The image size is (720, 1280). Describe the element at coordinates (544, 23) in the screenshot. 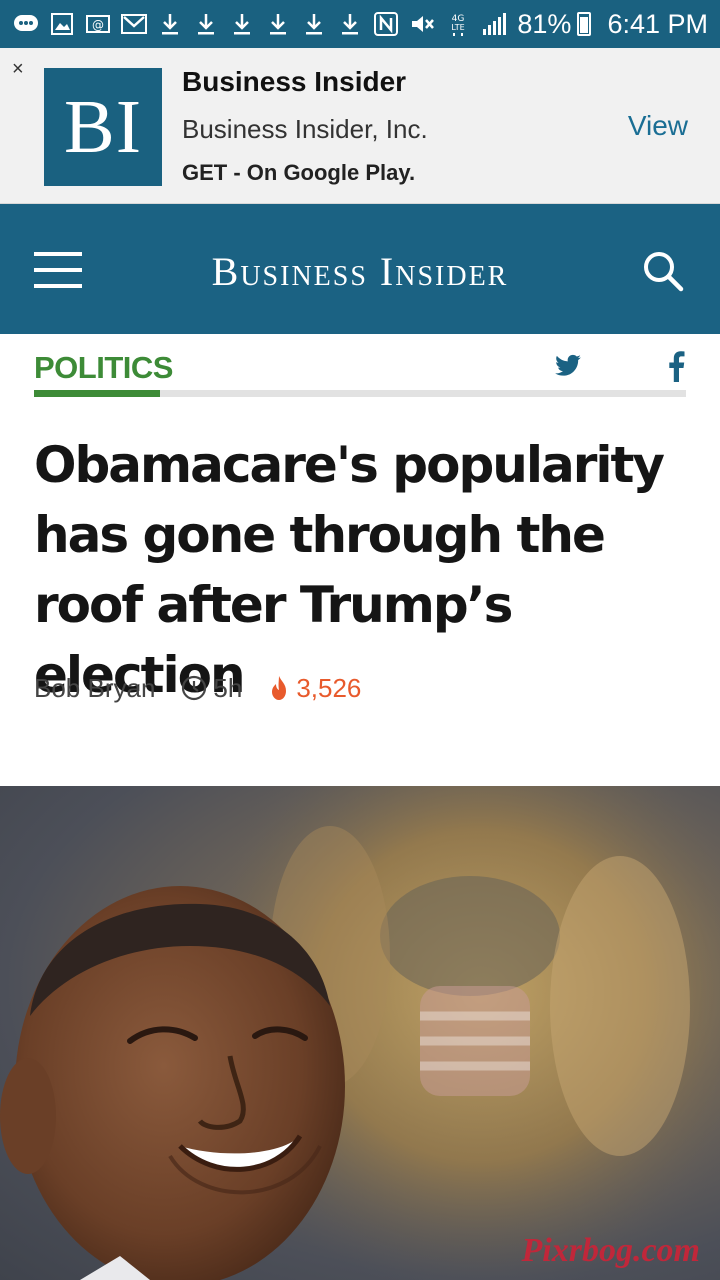

I see `battery-percent: 81%` at that location.